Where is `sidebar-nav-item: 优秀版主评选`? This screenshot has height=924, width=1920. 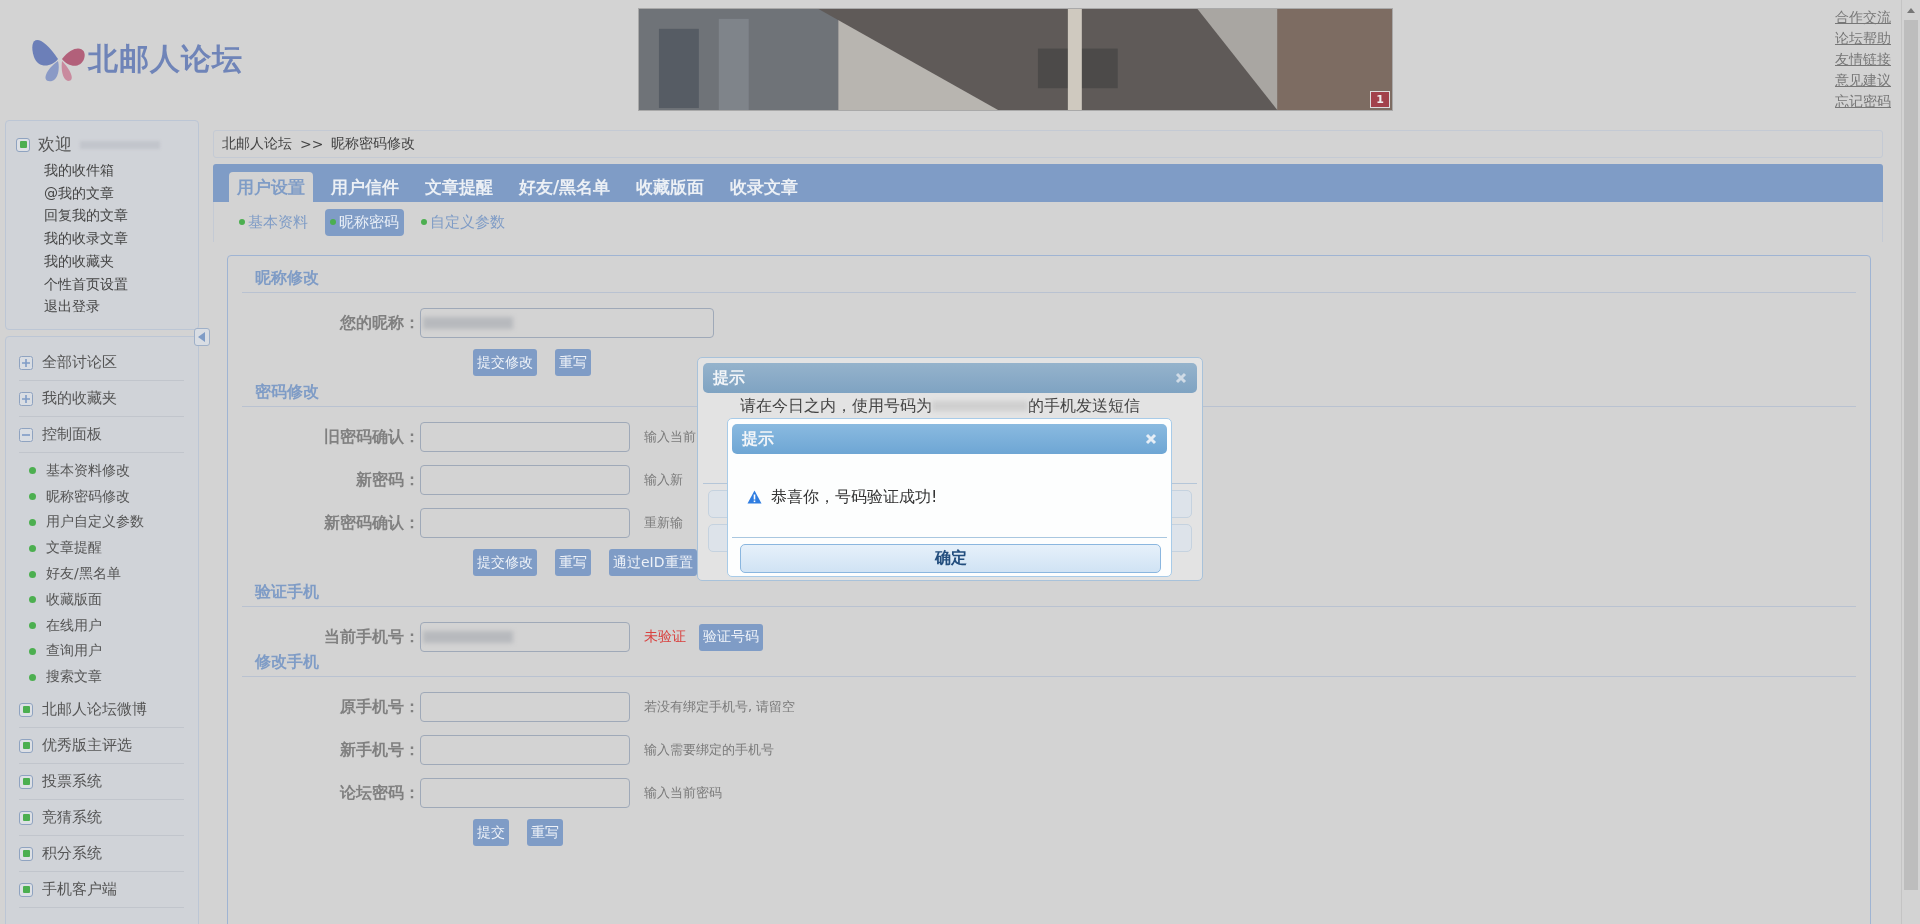 sidebar-nav-item: 优秀版主评选 is located at coordinates (87, 746).